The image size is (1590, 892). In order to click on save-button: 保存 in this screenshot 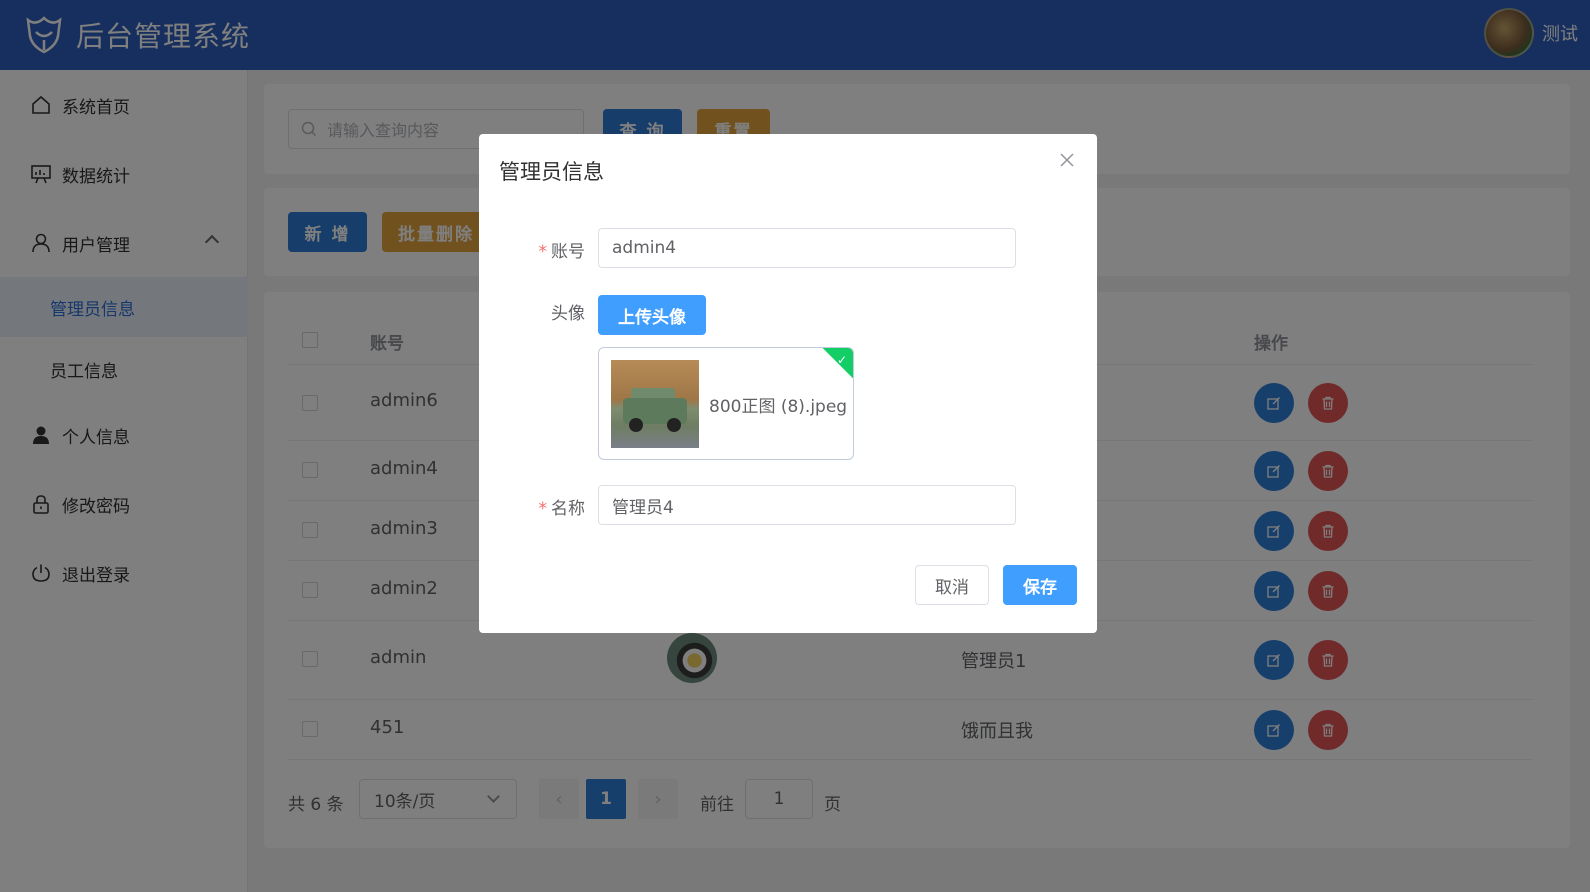, I will do `click(1040, 585)`.